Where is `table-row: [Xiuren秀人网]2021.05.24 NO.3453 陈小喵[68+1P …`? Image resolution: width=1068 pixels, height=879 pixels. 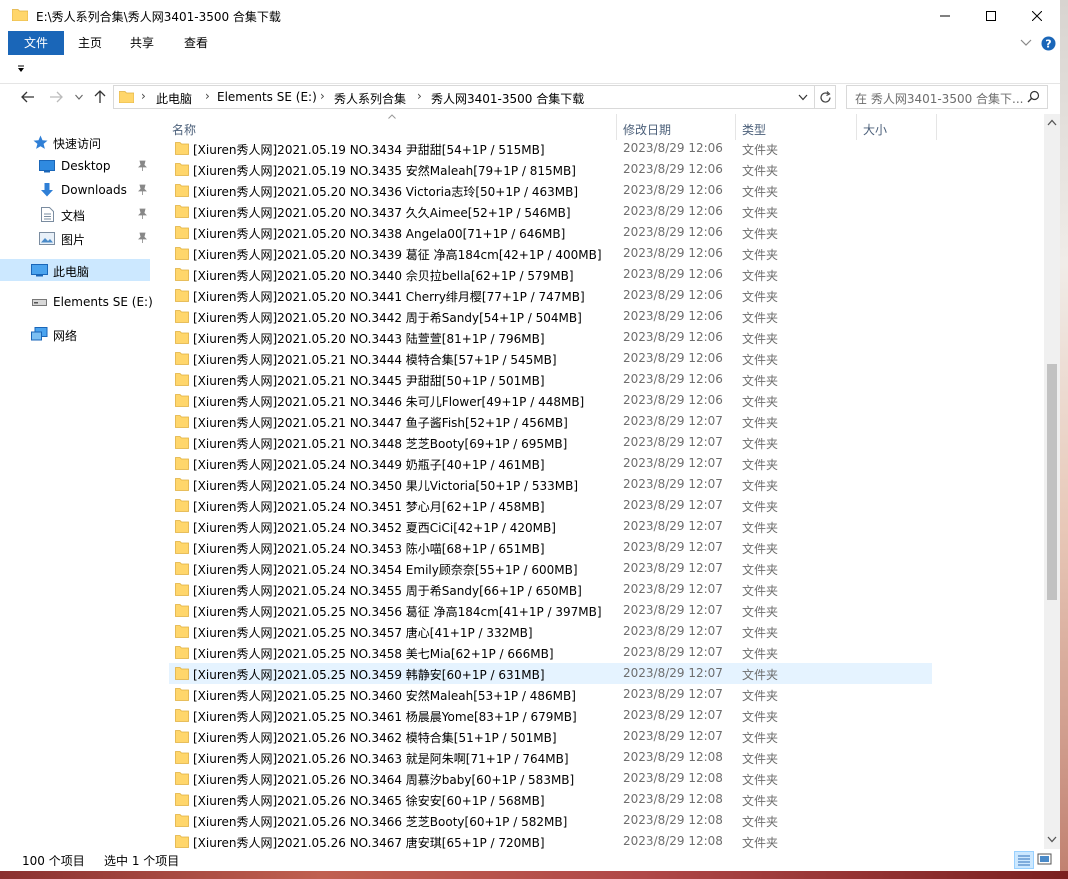
table-row: [Xiuren秀人网]2021.05.24 NO.3453 陈小喵[68+1P … is located at coordinates (550, 547).